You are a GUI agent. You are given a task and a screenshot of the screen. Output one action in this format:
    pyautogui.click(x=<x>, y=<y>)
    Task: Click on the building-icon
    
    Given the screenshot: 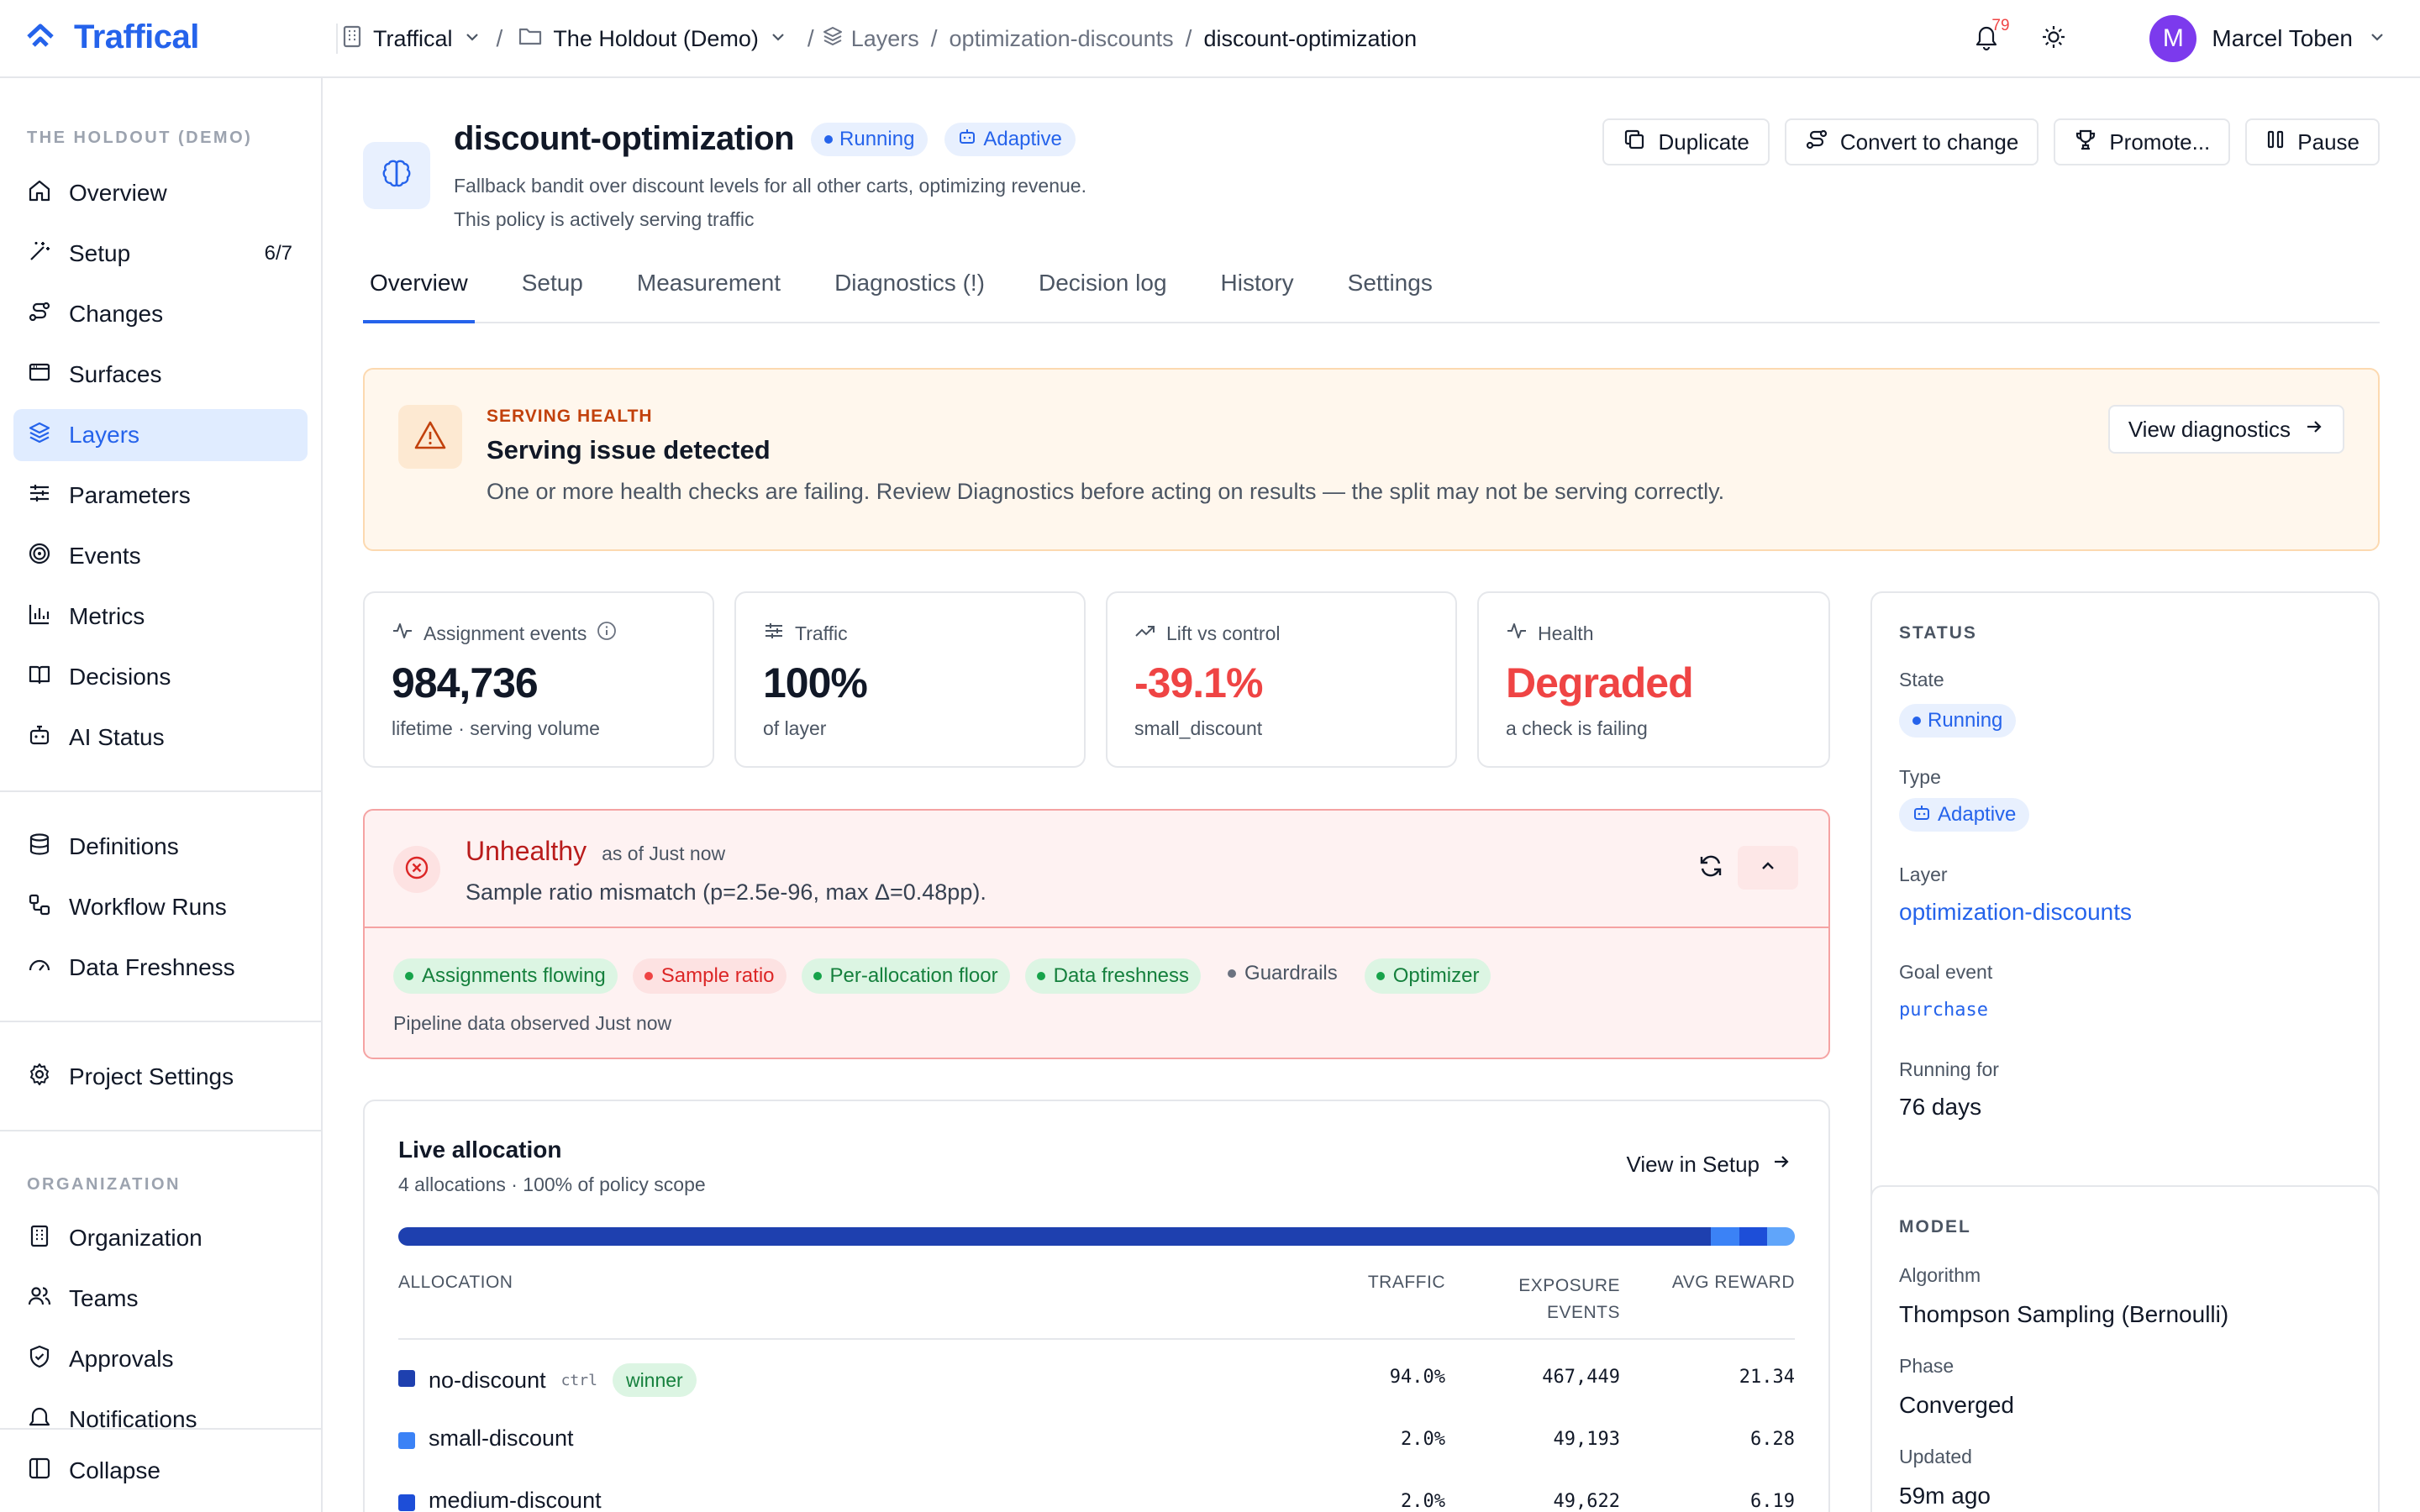 What is the action you would take?
    pyautogui.click(x=352, y=39)
    